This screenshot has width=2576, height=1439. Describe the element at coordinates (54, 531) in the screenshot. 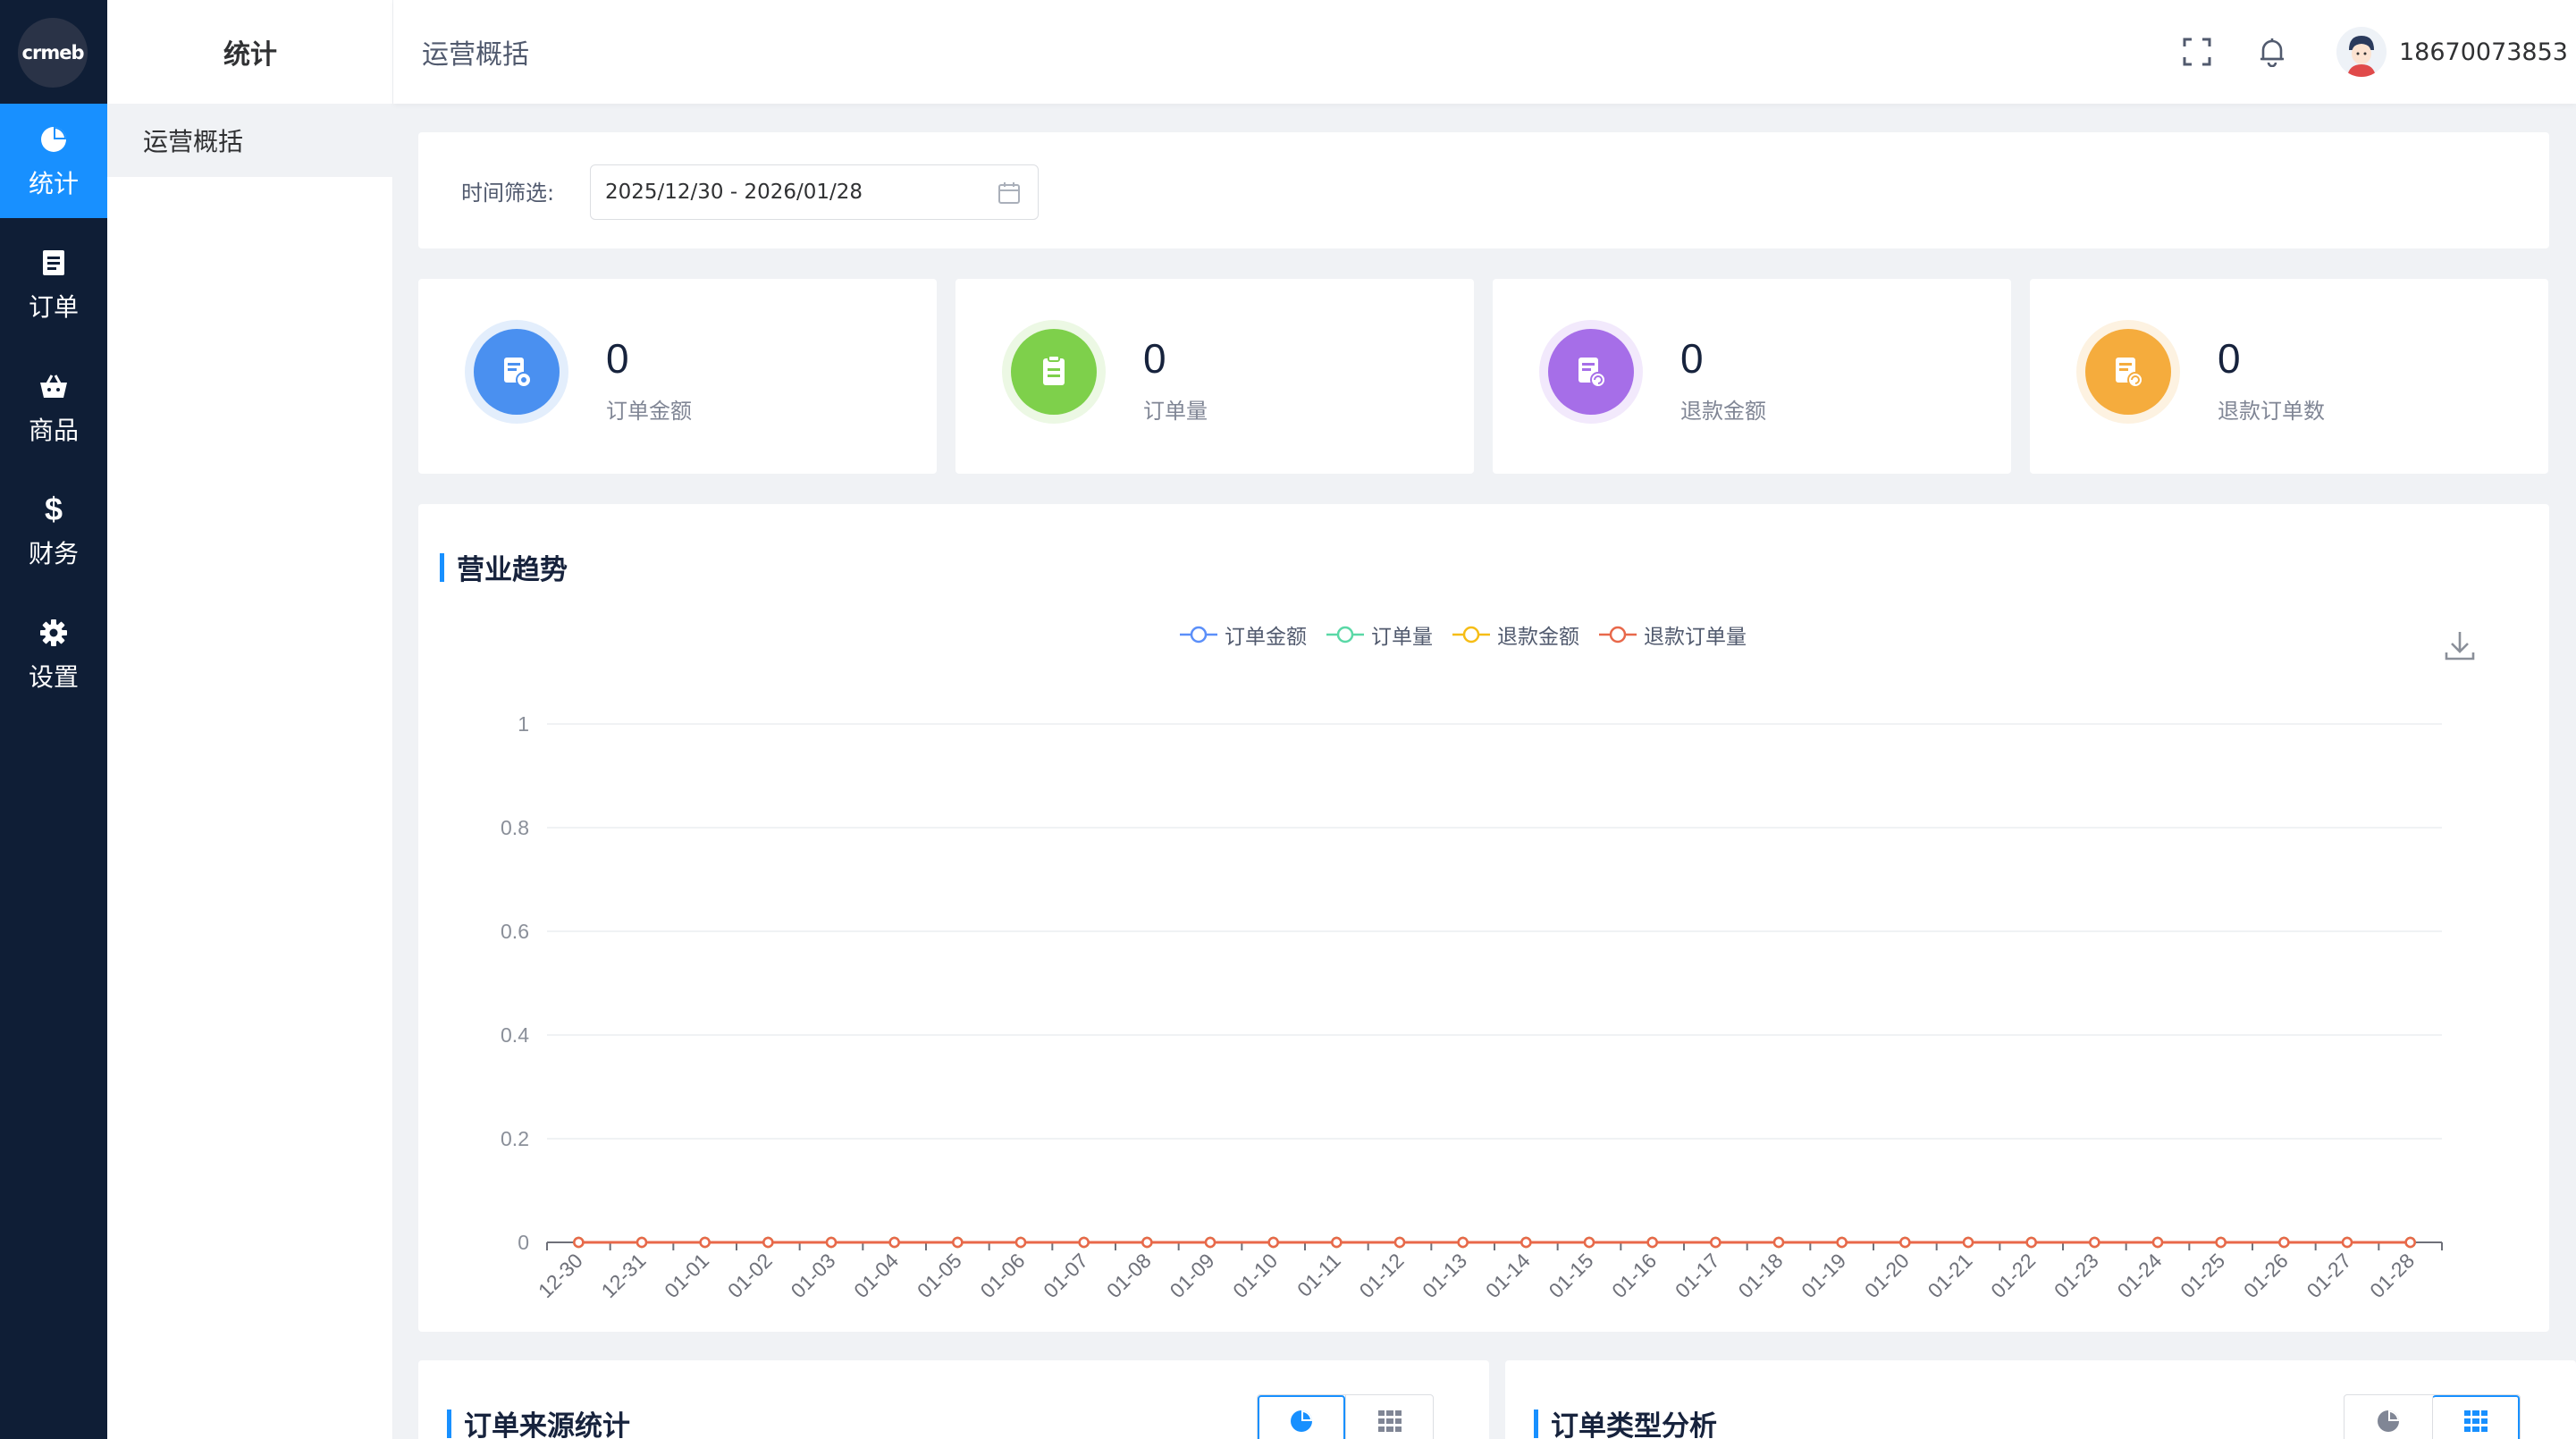

I see `rail-item-finance: $ 财务` at that location.